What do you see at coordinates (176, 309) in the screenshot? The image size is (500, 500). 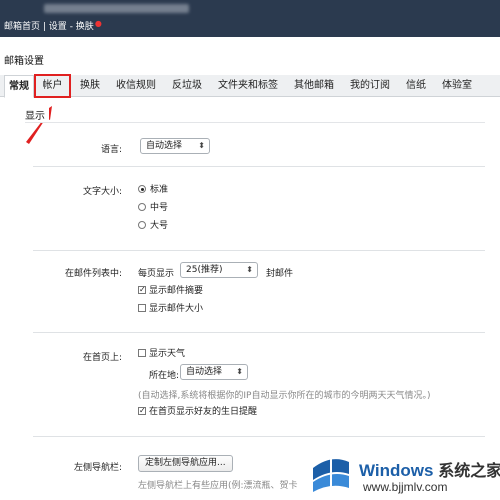 I see `show-size-label: 显示邮件大小` at bounding box center [176, 309].